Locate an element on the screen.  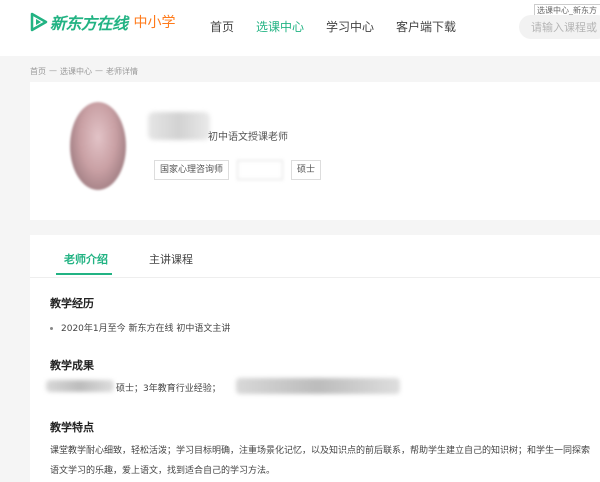
nav-client-download: 客户端下载 is located at coordinates (426, 26).